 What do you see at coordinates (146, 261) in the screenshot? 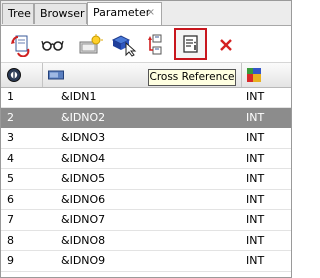
I see `table-row: 9 &IDNO9 INT` at bounding box center [146, 261].